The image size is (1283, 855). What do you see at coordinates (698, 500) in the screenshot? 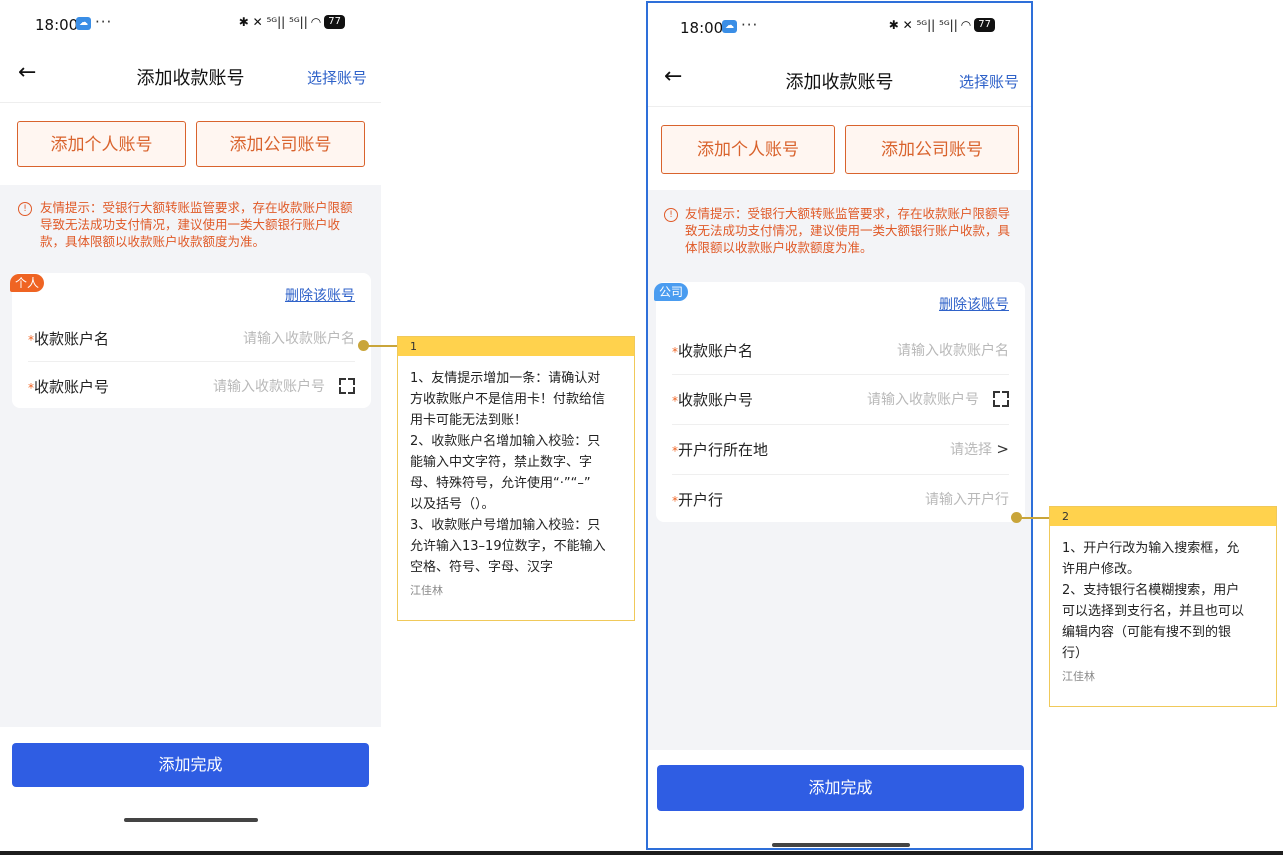
I see `field-label: *开户行` at bounding box center [698, 500].